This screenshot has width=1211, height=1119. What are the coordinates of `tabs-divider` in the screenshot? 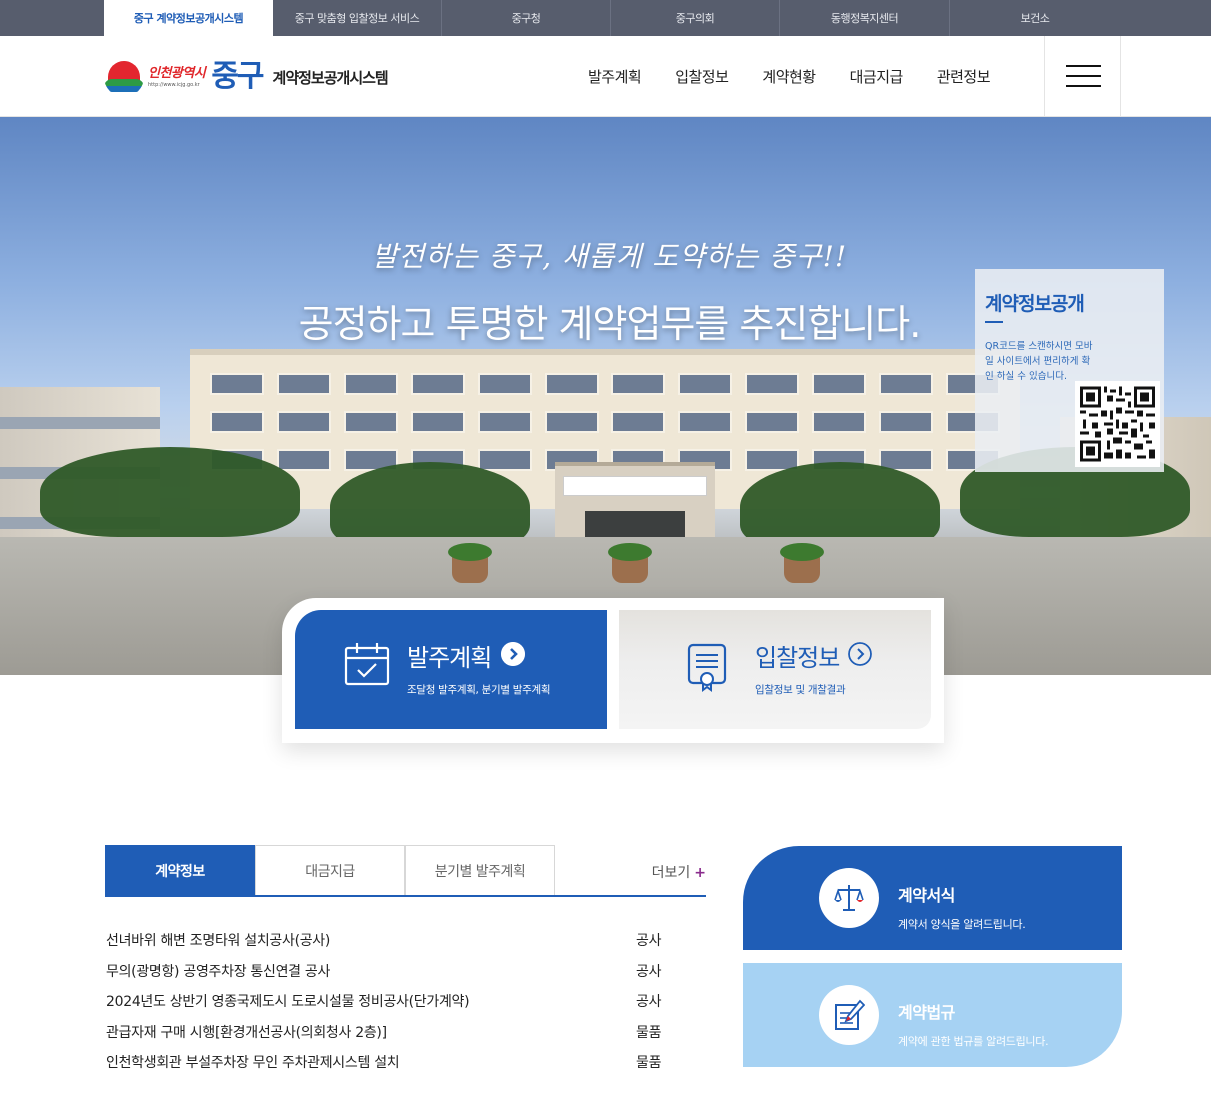 It's located at (405, 896).